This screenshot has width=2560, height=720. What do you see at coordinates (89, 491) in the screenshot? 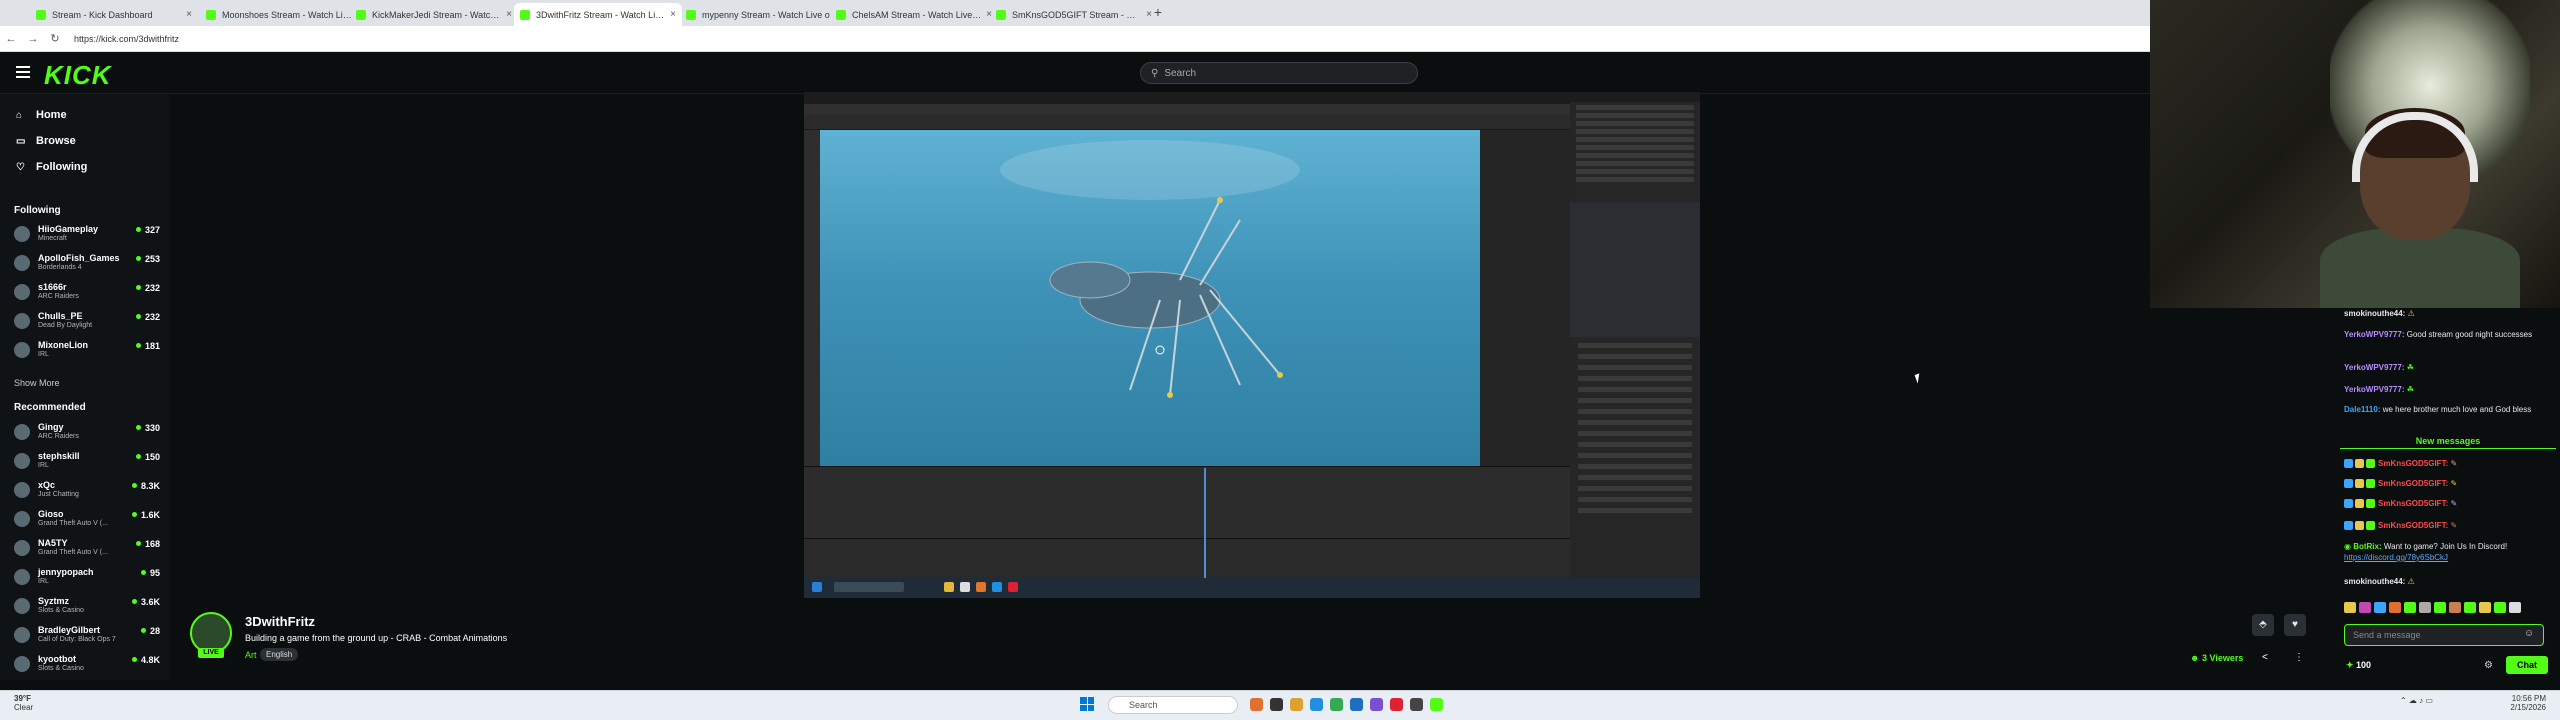
I see `sidebar-channel: xQc Just Chatting 8.3K` at bounding box center [89, 491].